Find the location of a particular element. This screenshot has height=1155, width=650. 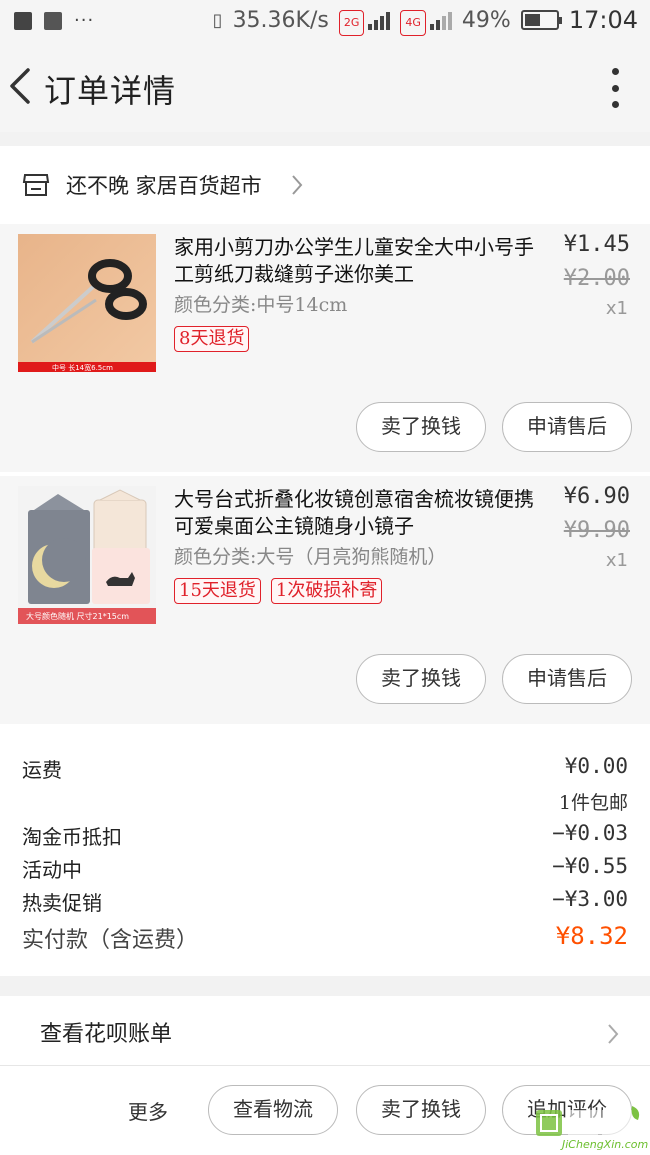

promotion-value: −¥3.00 is located at coordinates (590, 899).